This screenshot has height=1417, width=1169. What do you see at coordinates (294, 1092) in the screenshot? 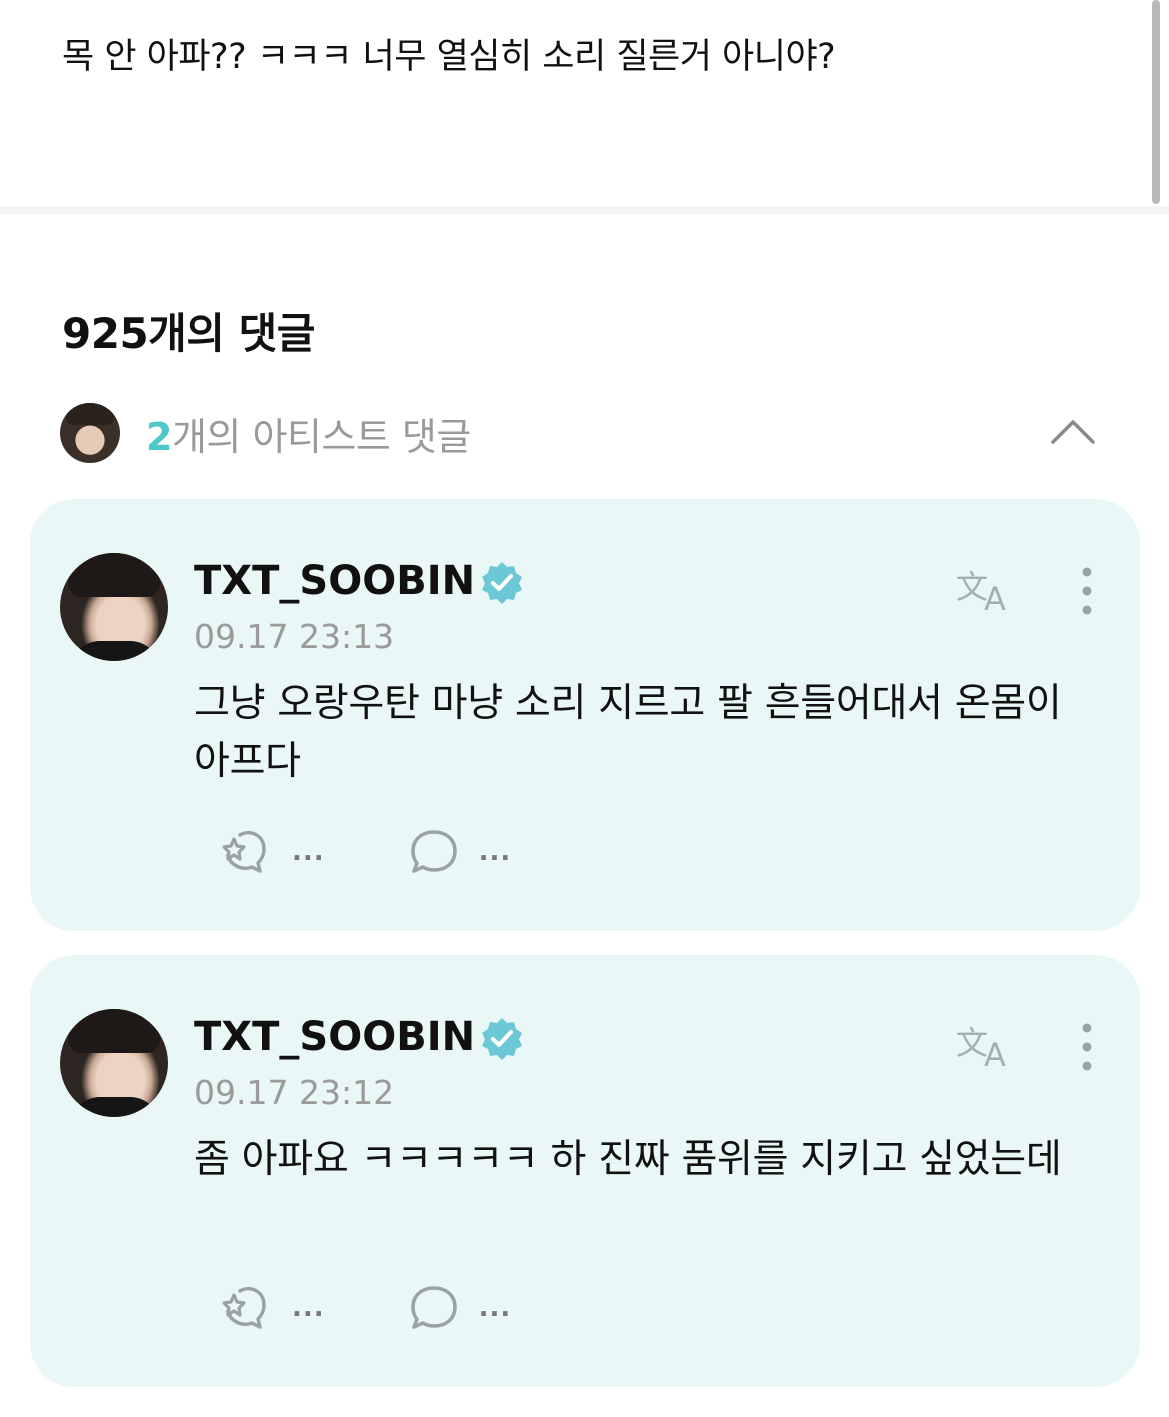
I see `comment-timestamp: 09.17 23:12` at bounding box center [294, 1092].